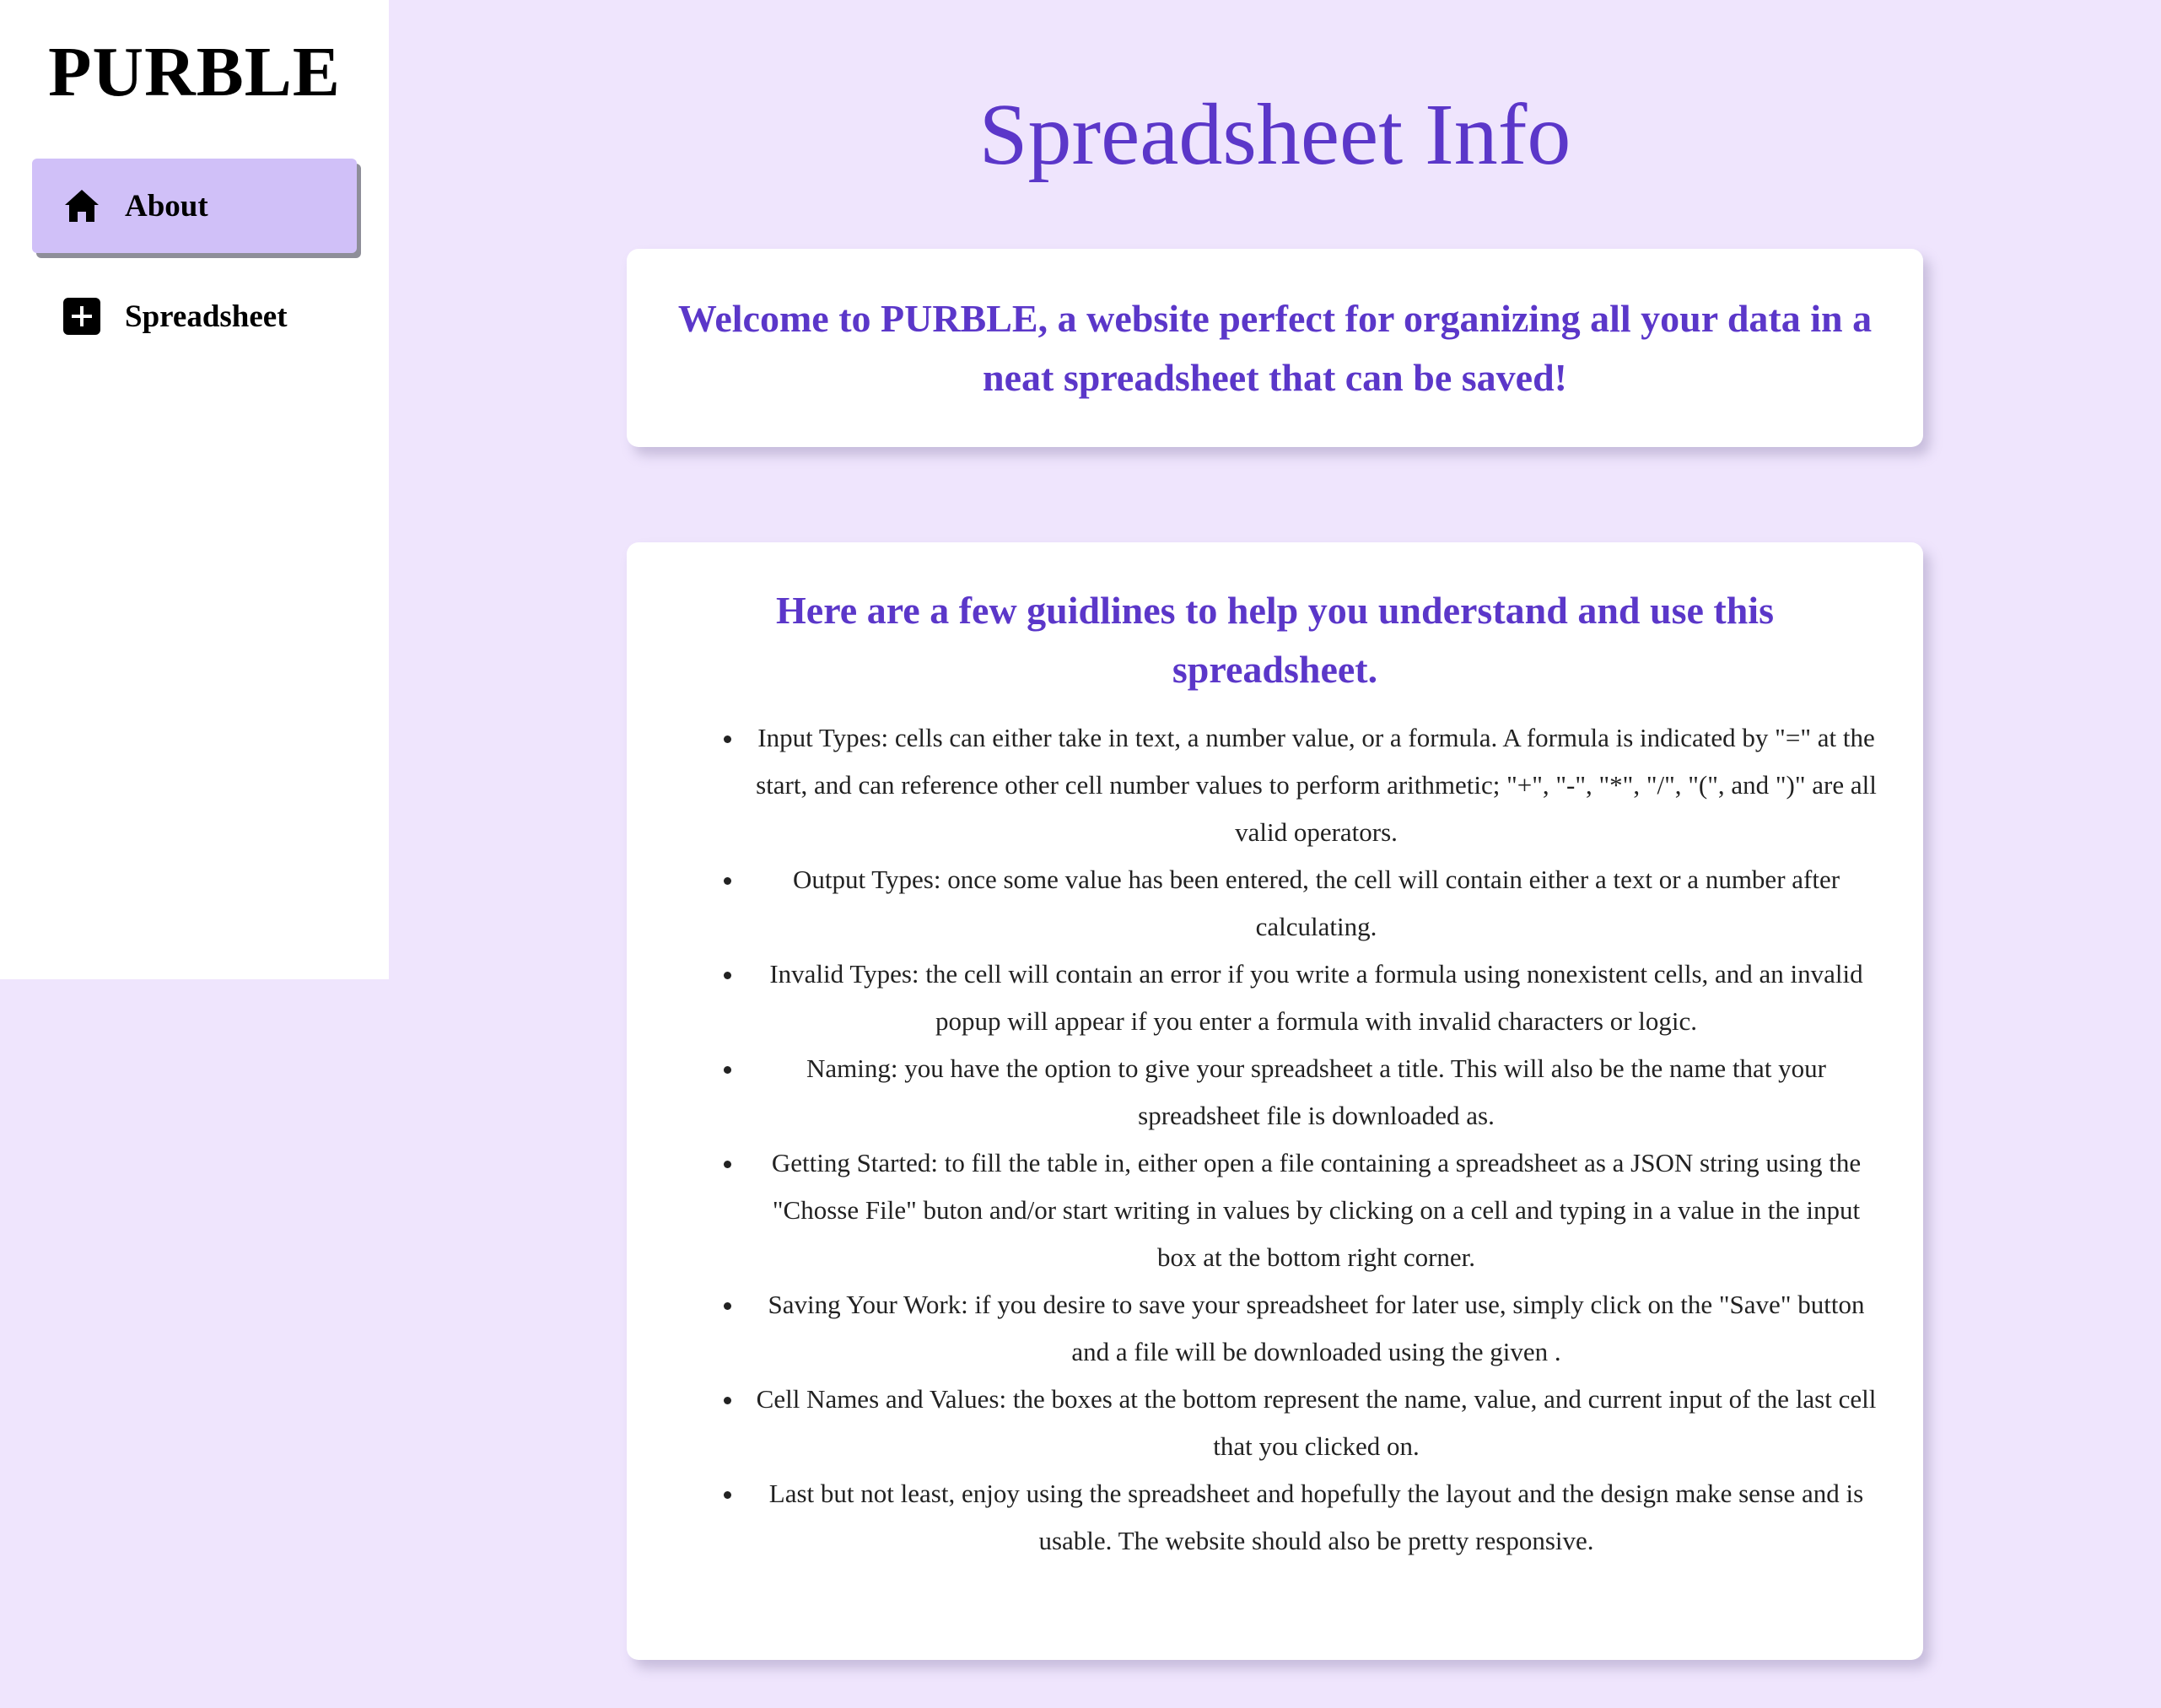  I want to click on logo: PURBLE, so click(194, 72).